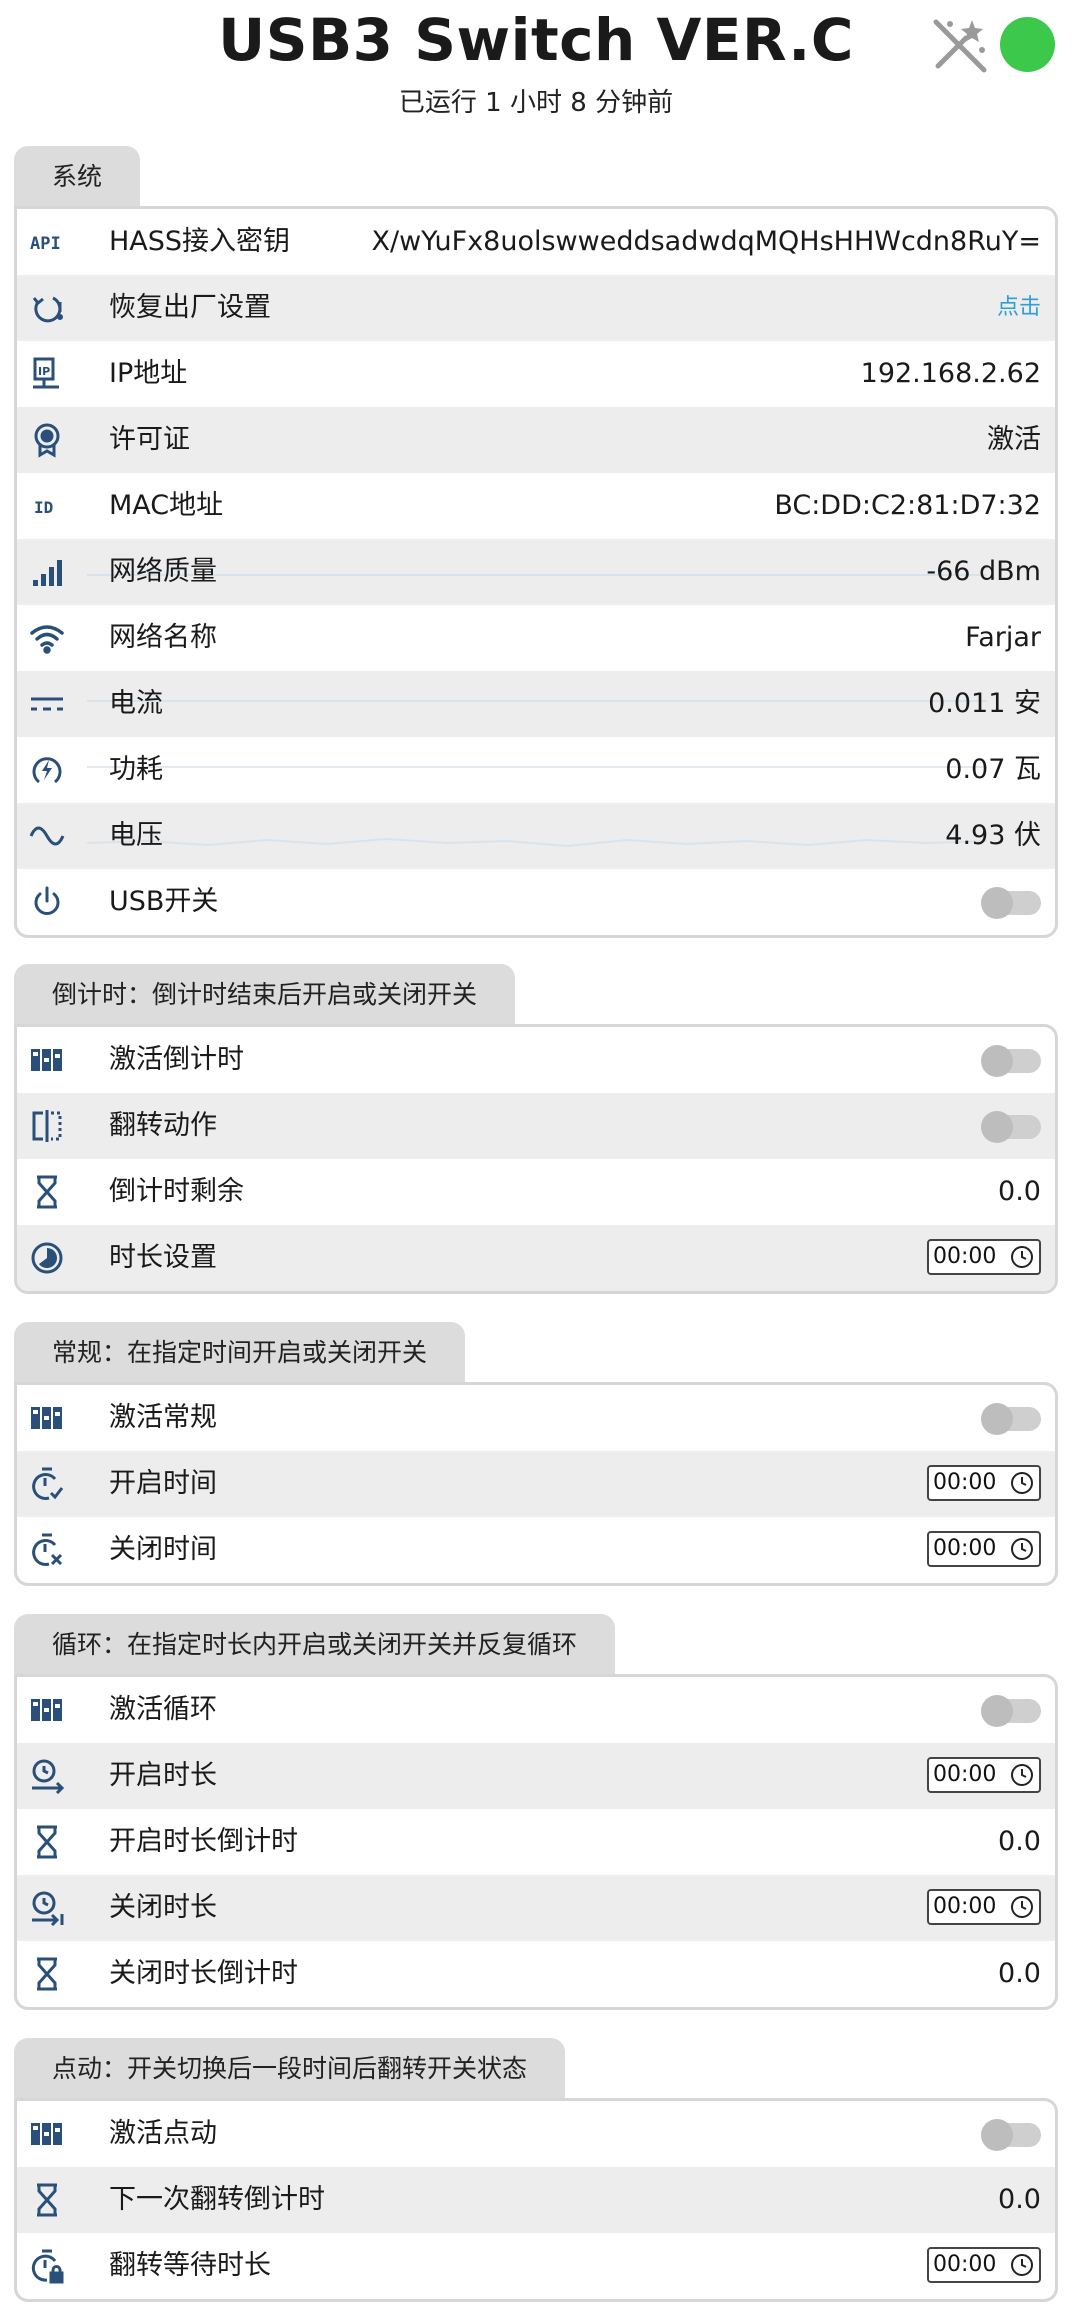 This screenshot has height=2319, width=1072. I want to click on row-ssid: 网络名称 Farjar, so click(536, 638).